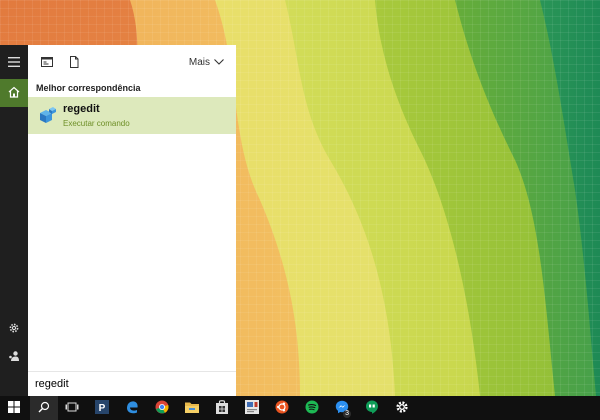 The image size is (600, 420). I want to click on settings-icon, so click(402, 408).